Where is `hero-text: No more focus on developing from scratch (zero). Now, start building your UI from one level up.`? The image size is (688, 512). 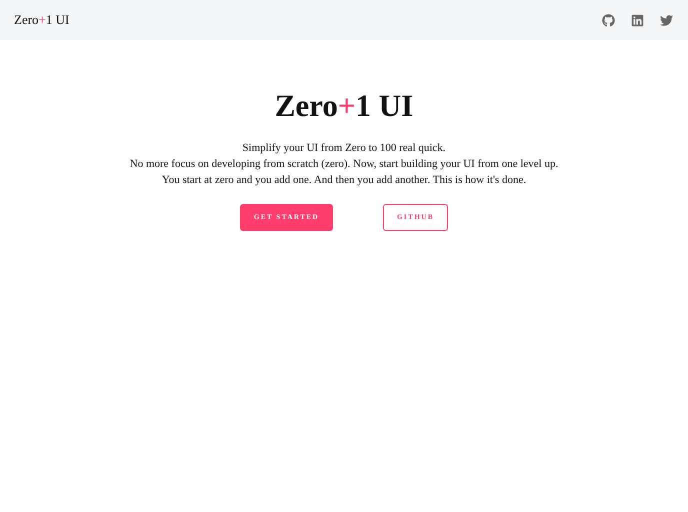 hero-text: No more focus on developing from scratch (zero). Now, start building your UI from one level up. is located at coordinates (344, 164).